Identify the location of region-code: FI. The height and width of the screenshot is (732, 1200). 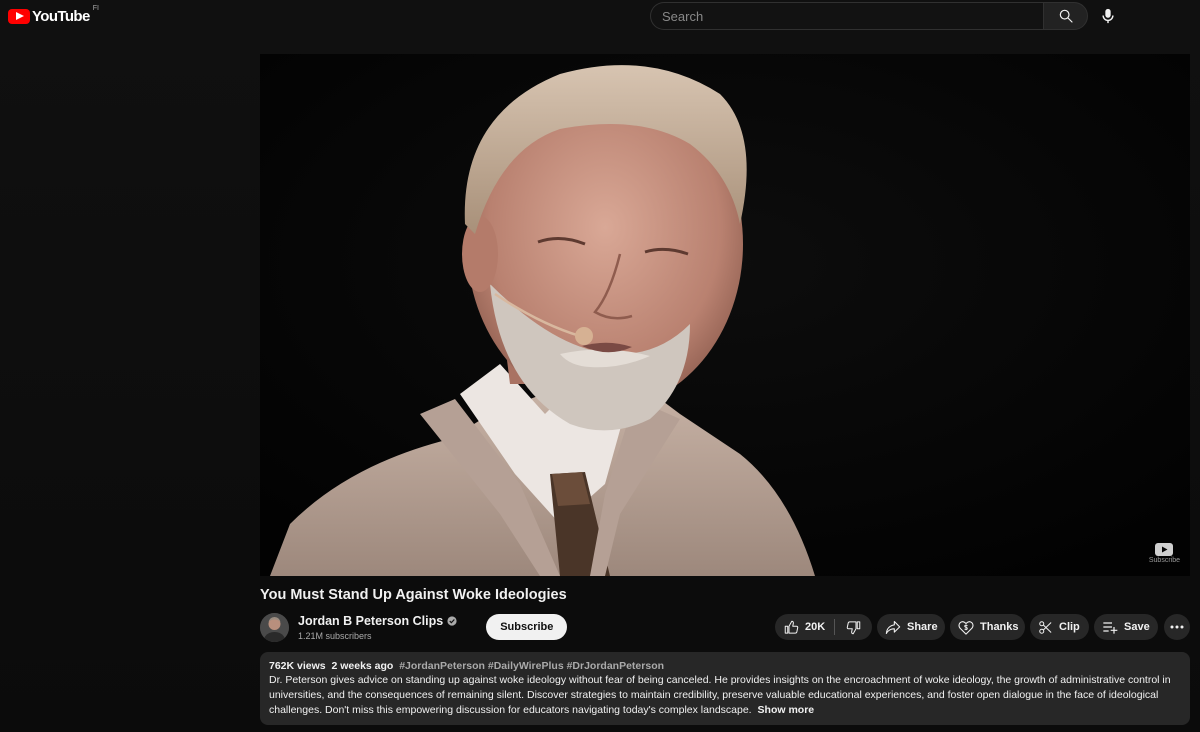
(95, 8).